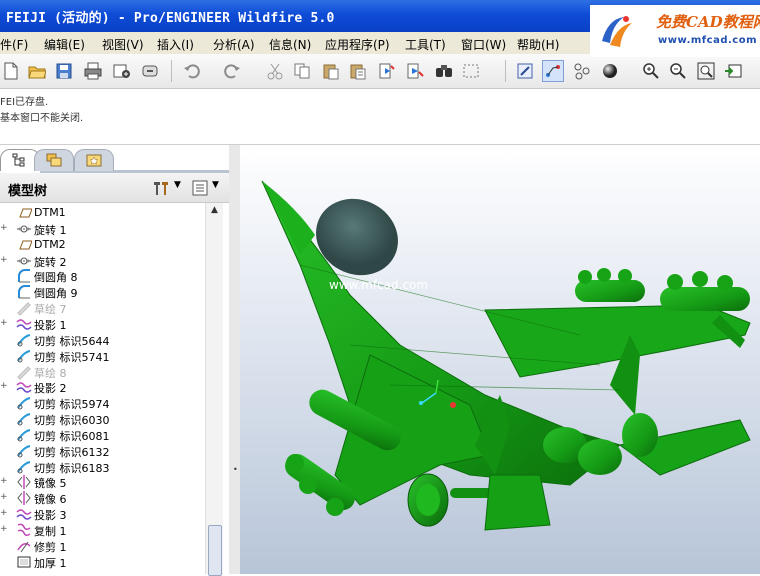  What do you see at coordinates (24, 530) in the screenshot?
I see `copy-feature-icon` at bounding box center [24, 530].